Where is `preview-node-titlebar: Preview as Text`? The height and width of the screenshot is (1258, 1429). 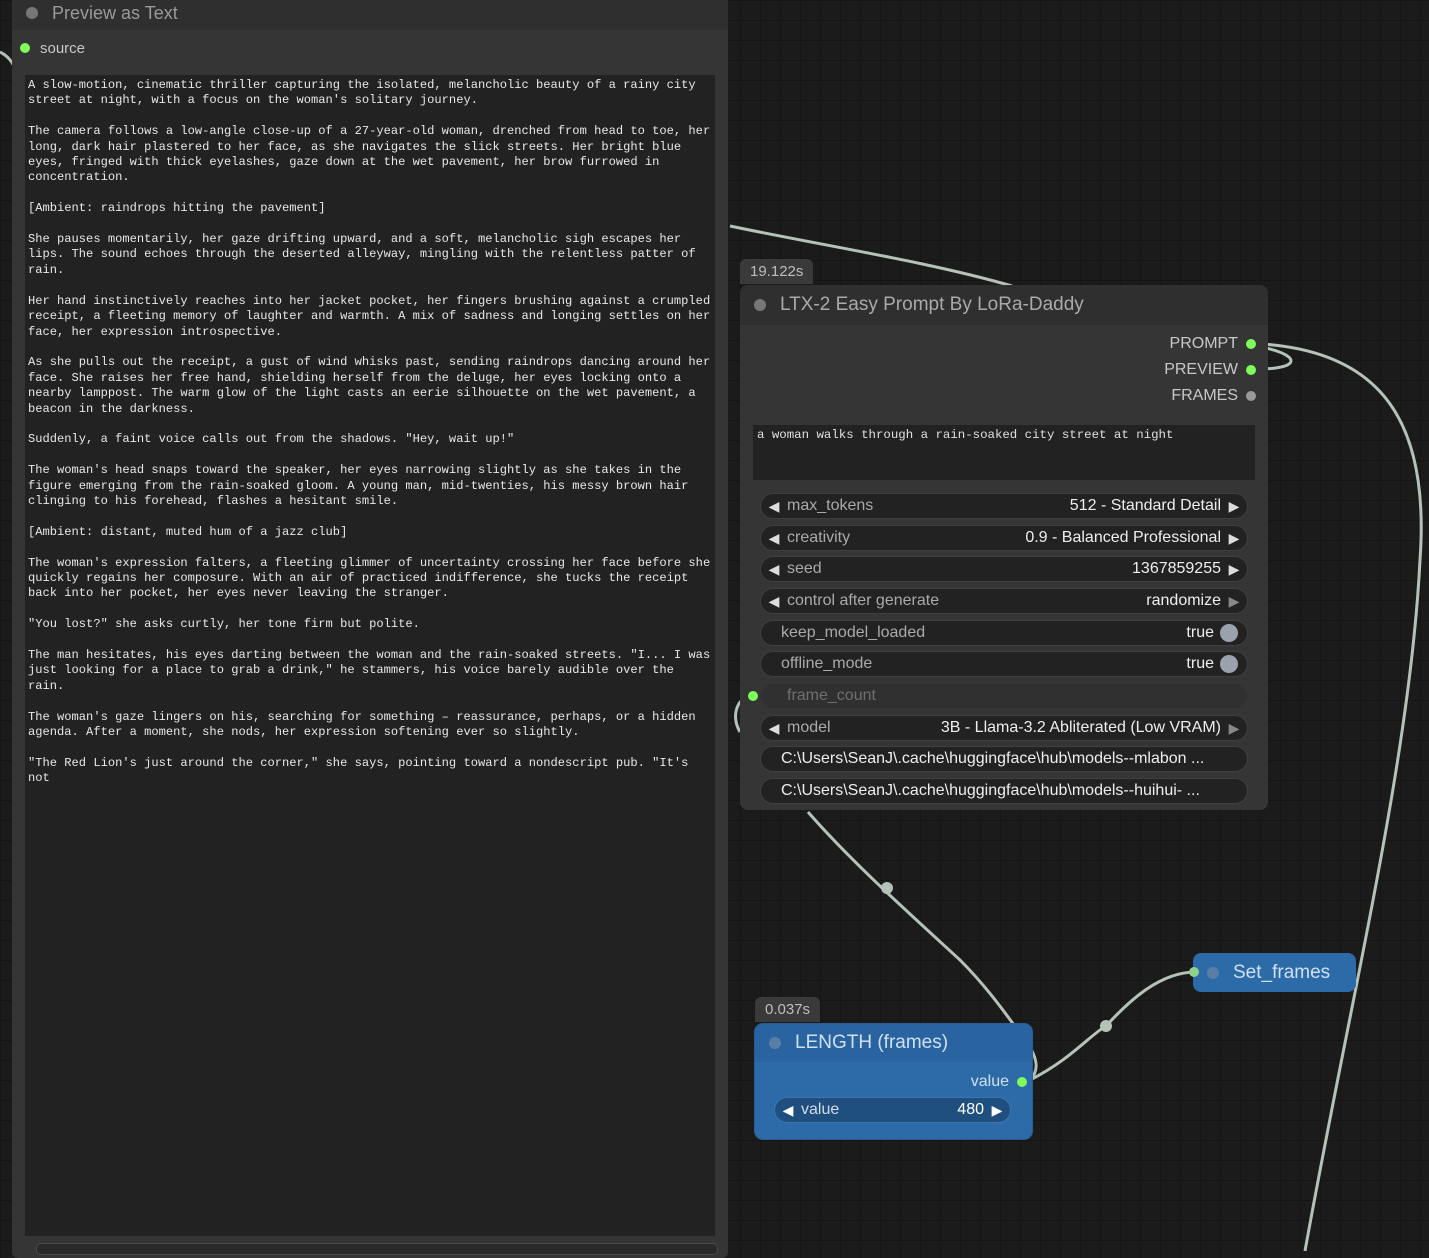
preview-node-titlebar: Preview as Text is located at coordinates (370, 15).